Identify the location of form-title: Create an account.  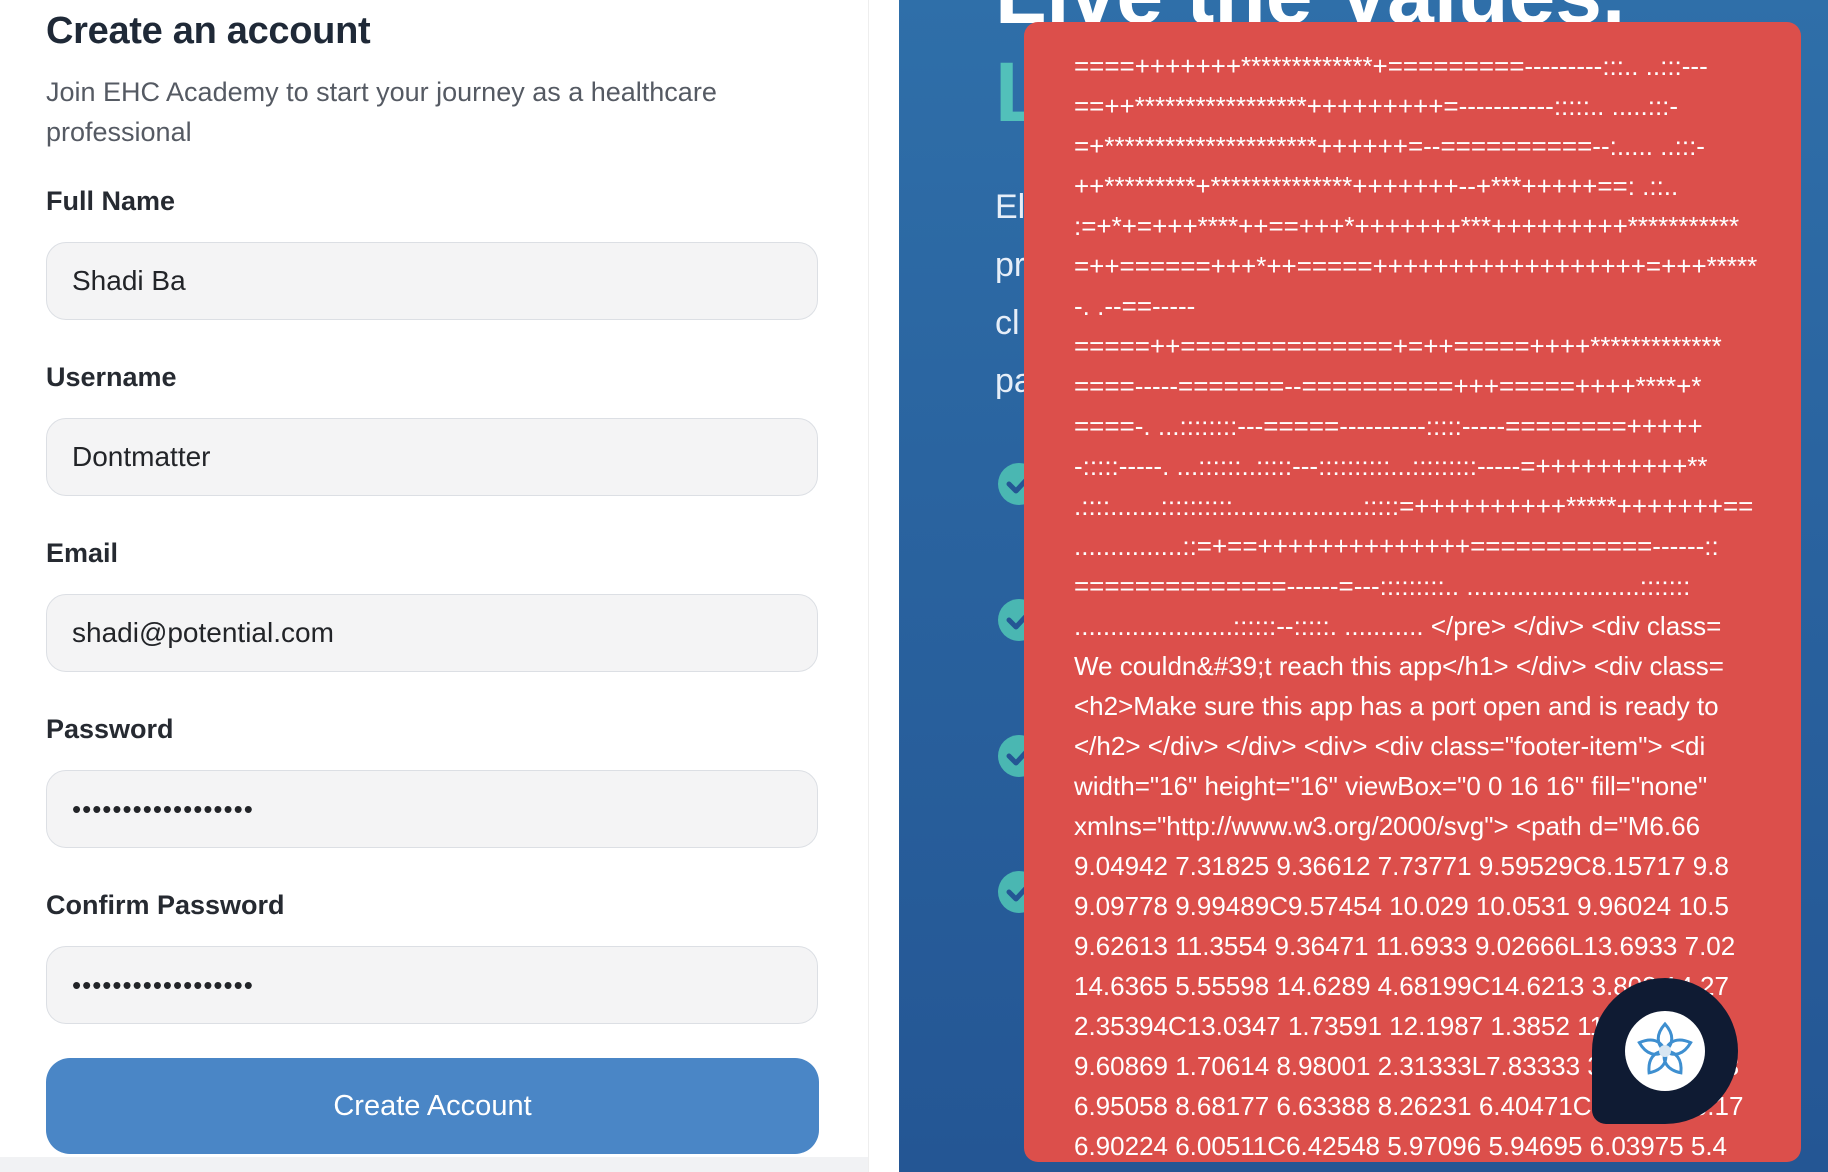
(208, 31).